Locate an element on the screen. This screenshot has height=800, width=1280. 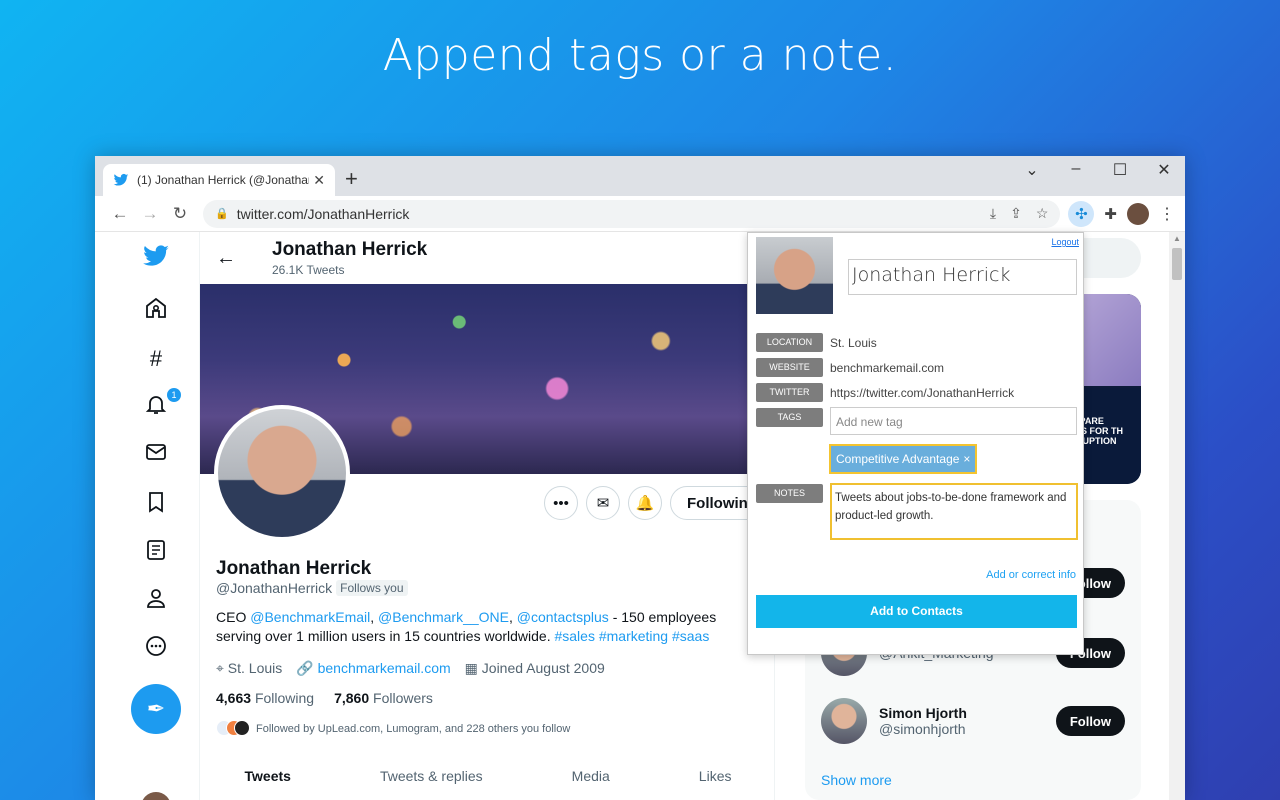
forward-icon: → is located at coordinates (150, 214).